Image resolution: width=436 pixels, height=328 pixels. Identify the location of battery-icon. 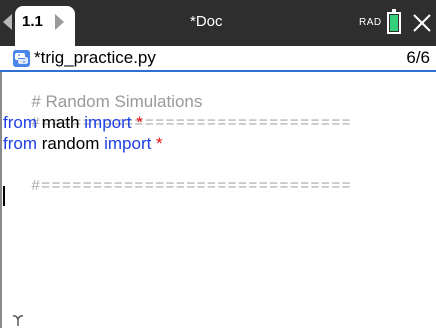
(394, 21).